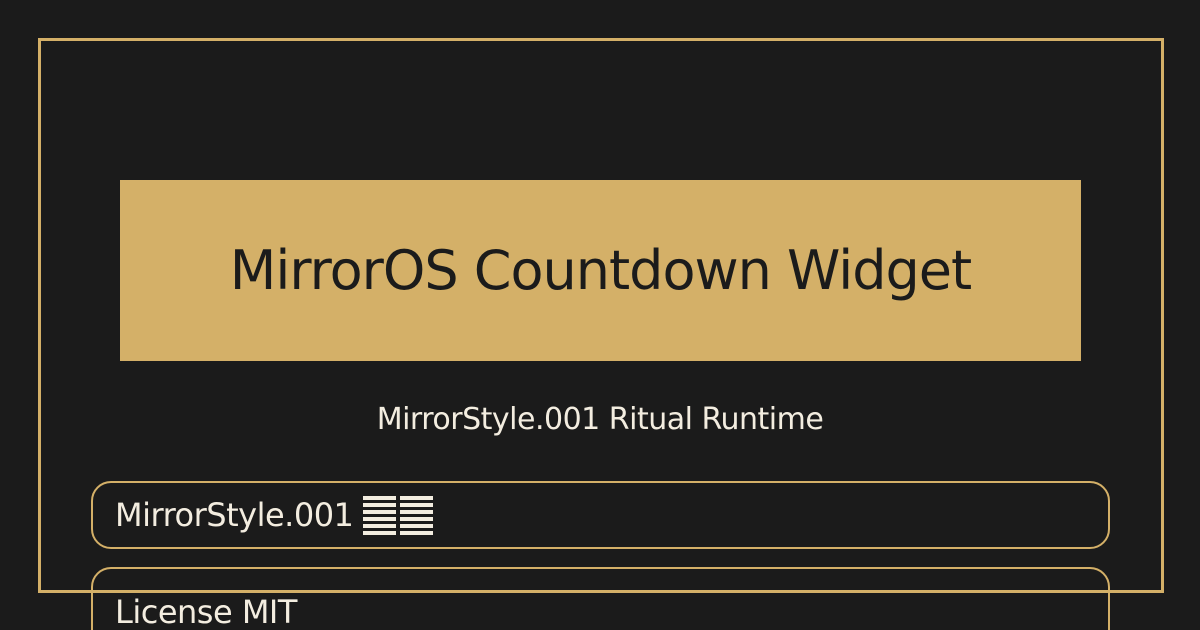 The width and height of the screenshot is (1200, 630). I want to click on license-badge-label: License MIT, so click(206, 611).